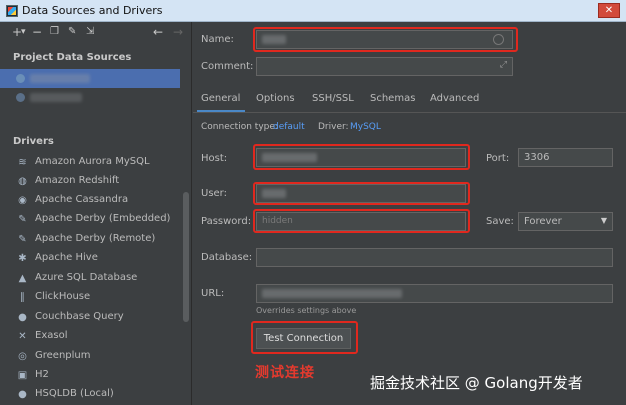  Describe the element at coordinates (498, 158) in the screenshot. I see `port-label: Port:` at that location.